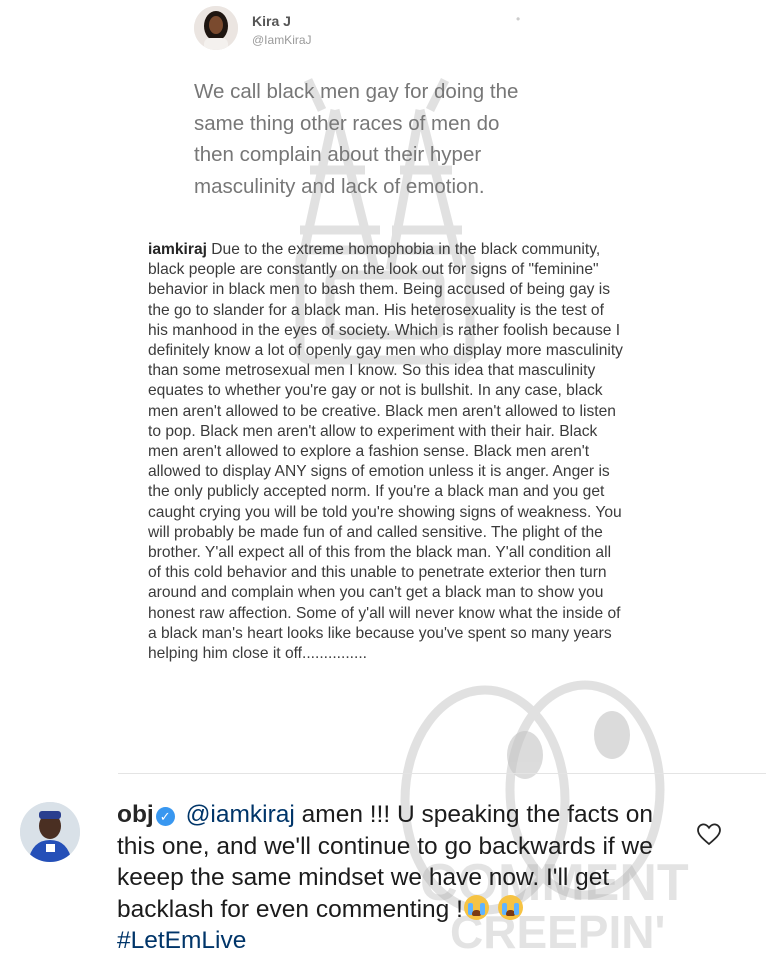  I want to click on caption-username: iamkiraj, so click(177, 249).